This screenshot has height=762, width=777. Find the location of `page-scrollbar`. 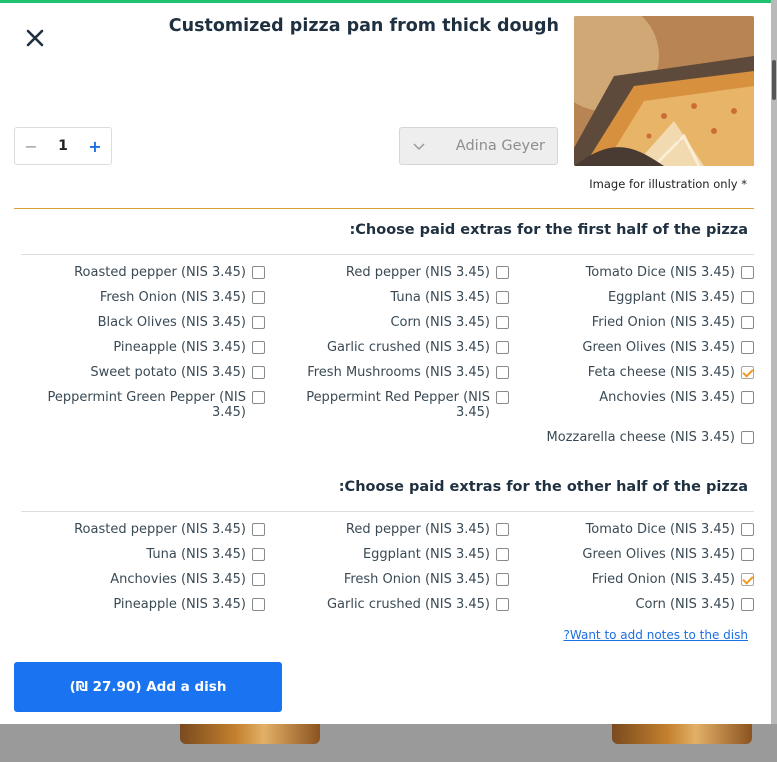

page-scrollbar is located at coordinates (774, 362).